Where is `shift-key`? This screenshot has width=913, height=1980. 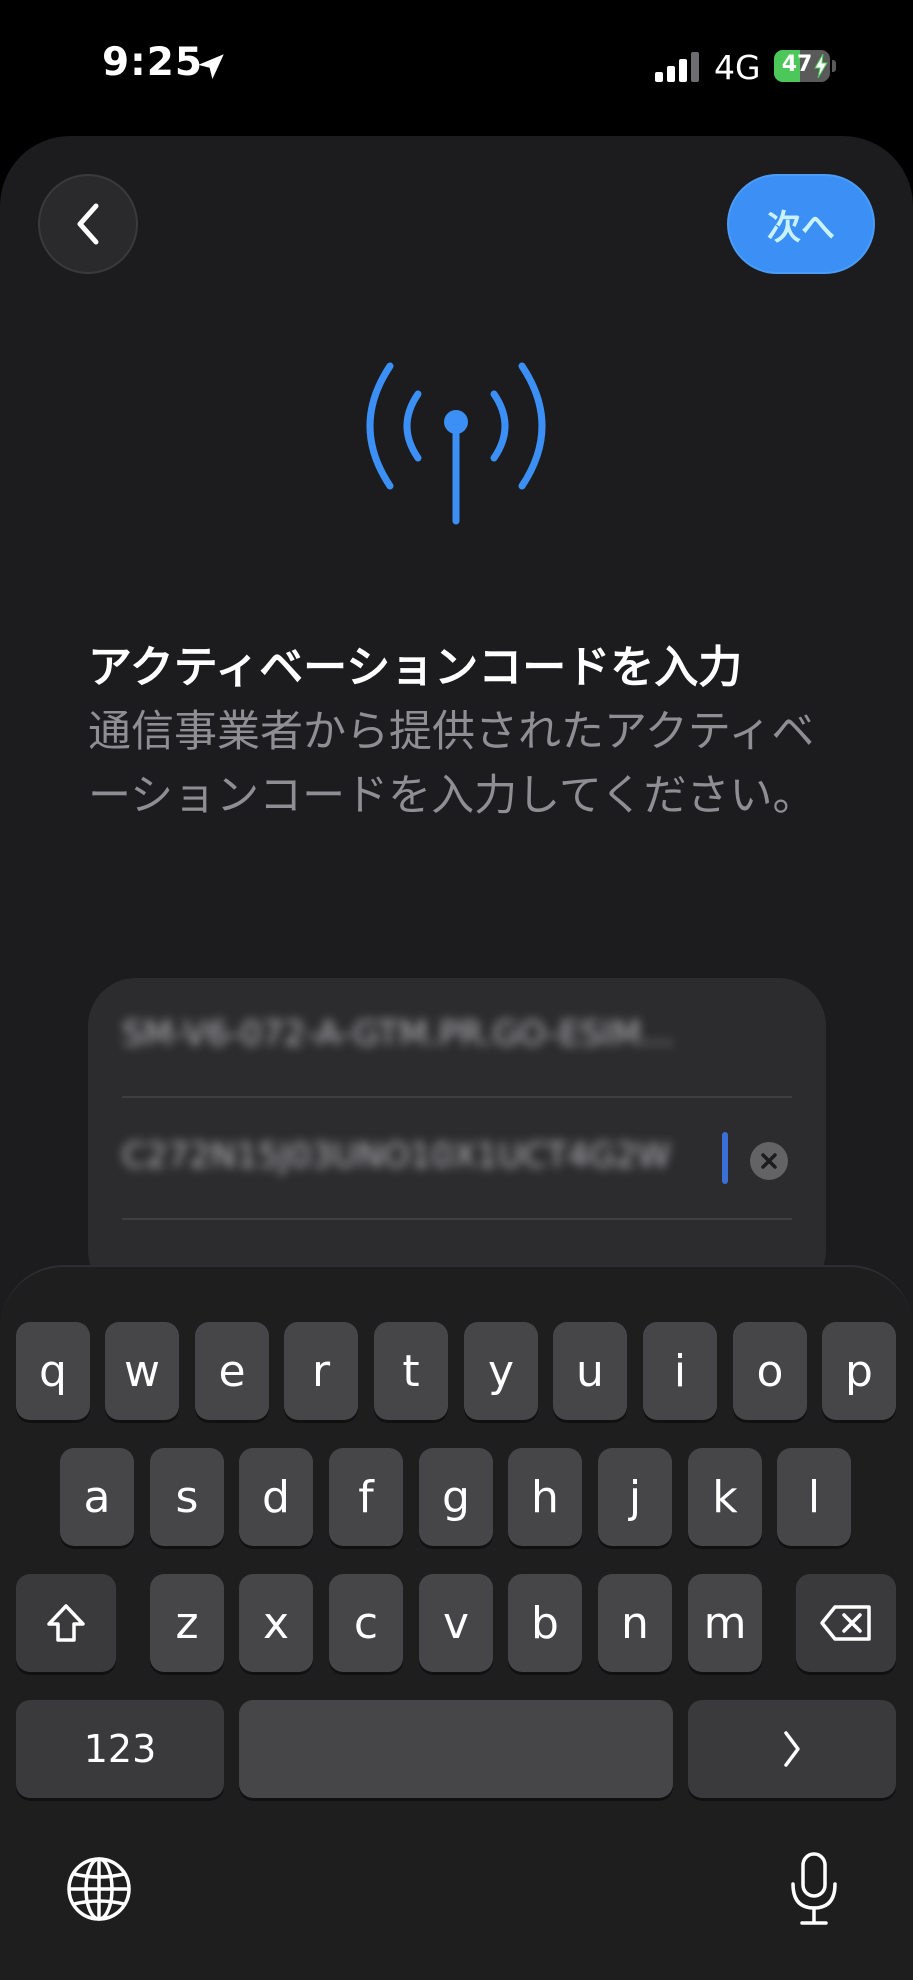 shift-key is located at coordinates (66, 1623).